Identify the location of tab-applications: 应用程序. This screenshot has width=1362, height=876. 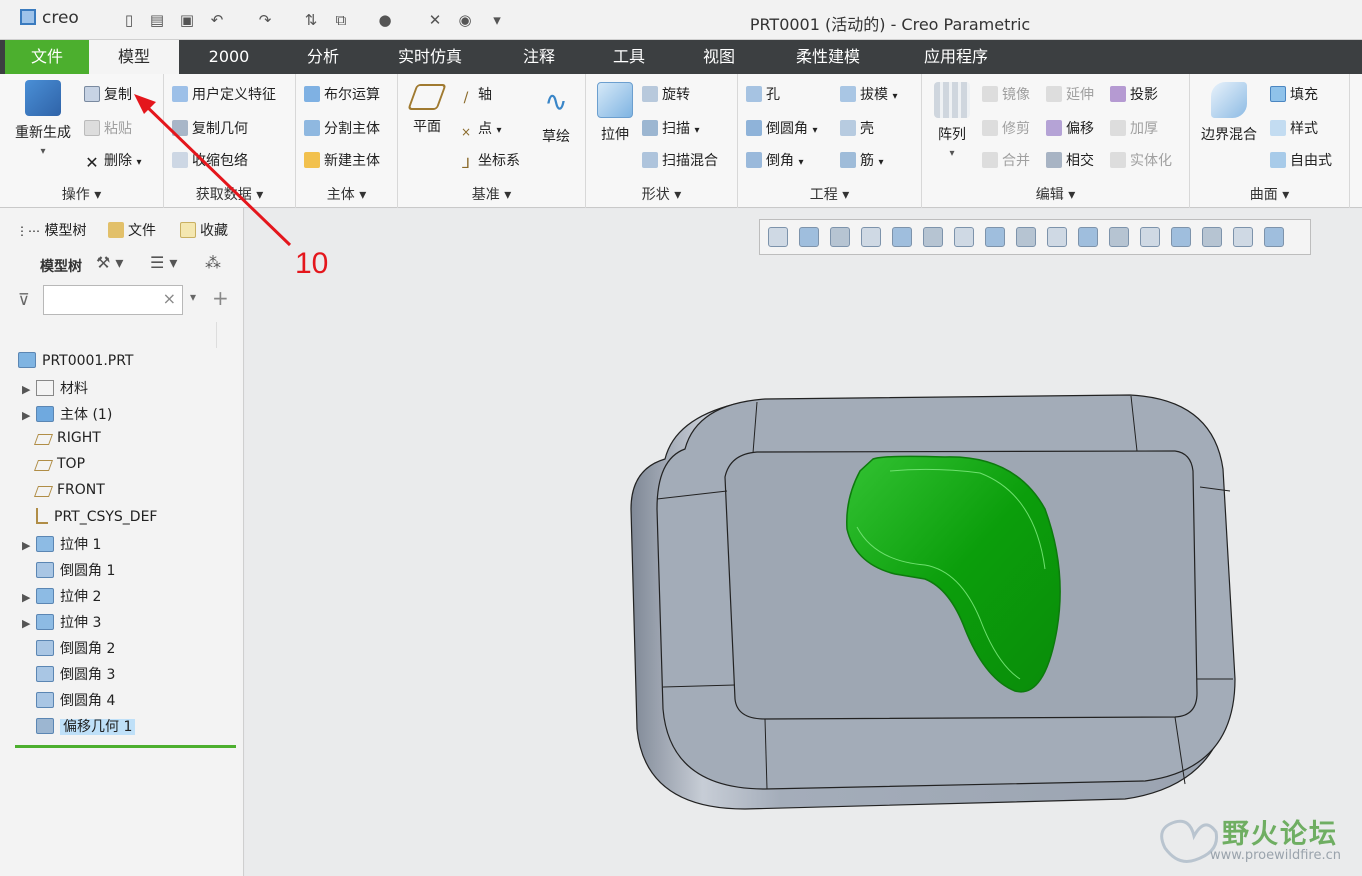
(956, 57).